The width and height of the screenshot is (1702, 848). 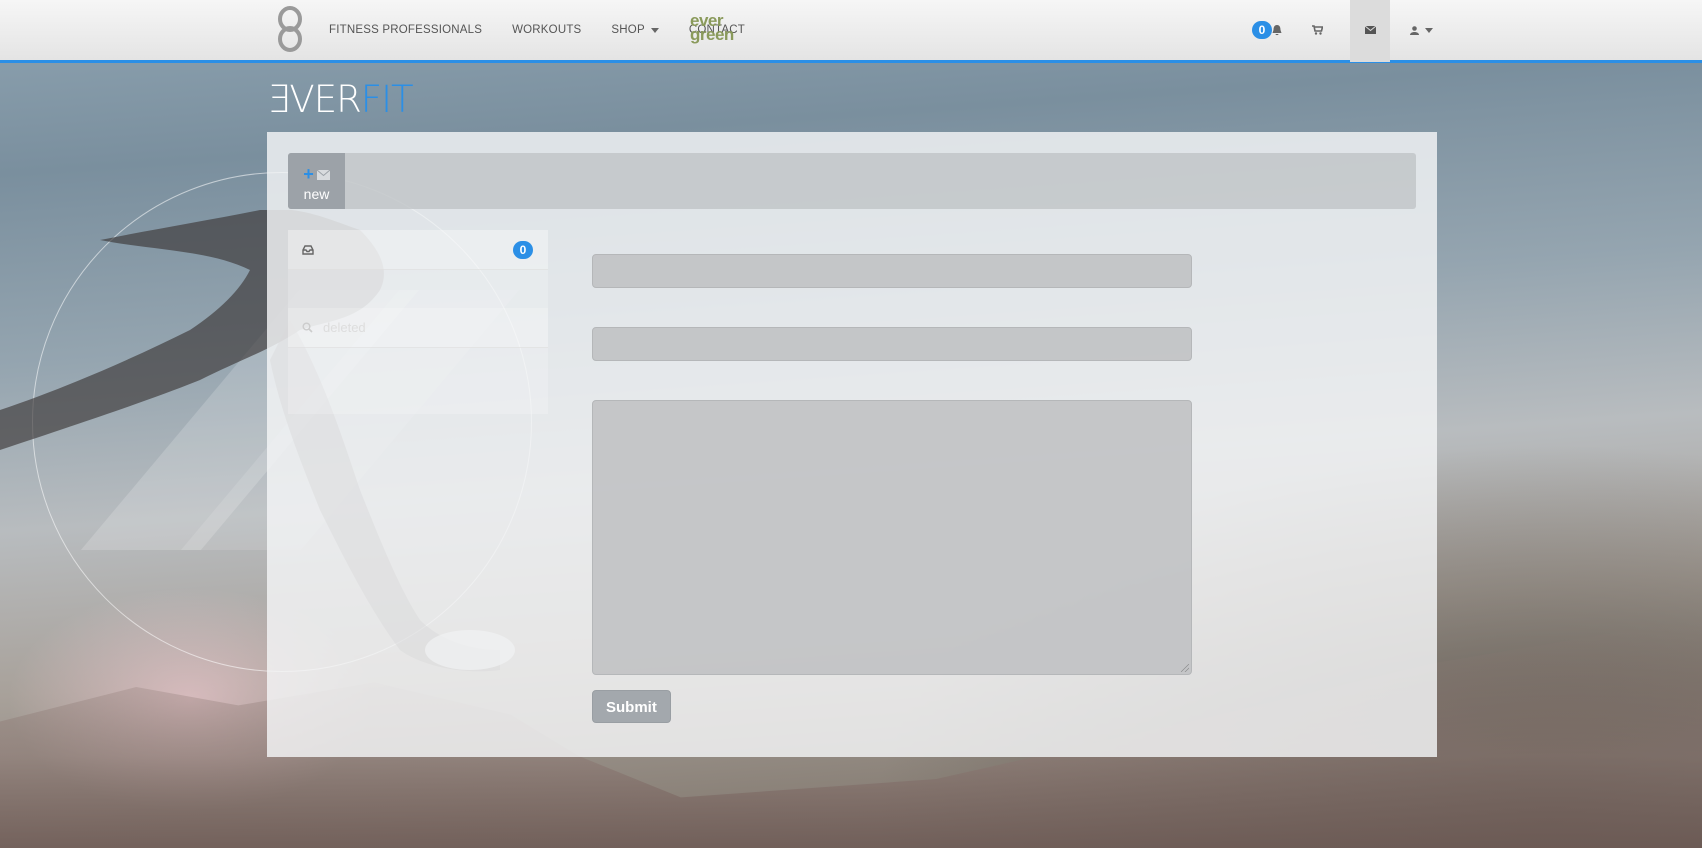 What do you see at coordinates (546, 30) in the screenshot?
I see `nav-link-workouts: WORKOUTS` at bounding box center [546, 30].